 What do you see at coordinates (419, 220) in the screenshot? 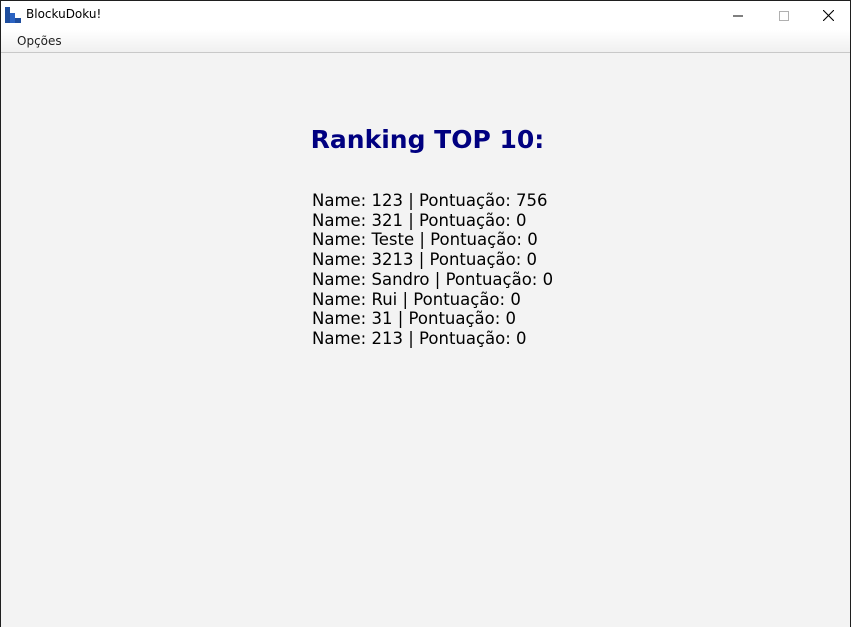
I see `ranking-entry: Name: 321 | Pontuação: 0` at bounding box center [419, 220].